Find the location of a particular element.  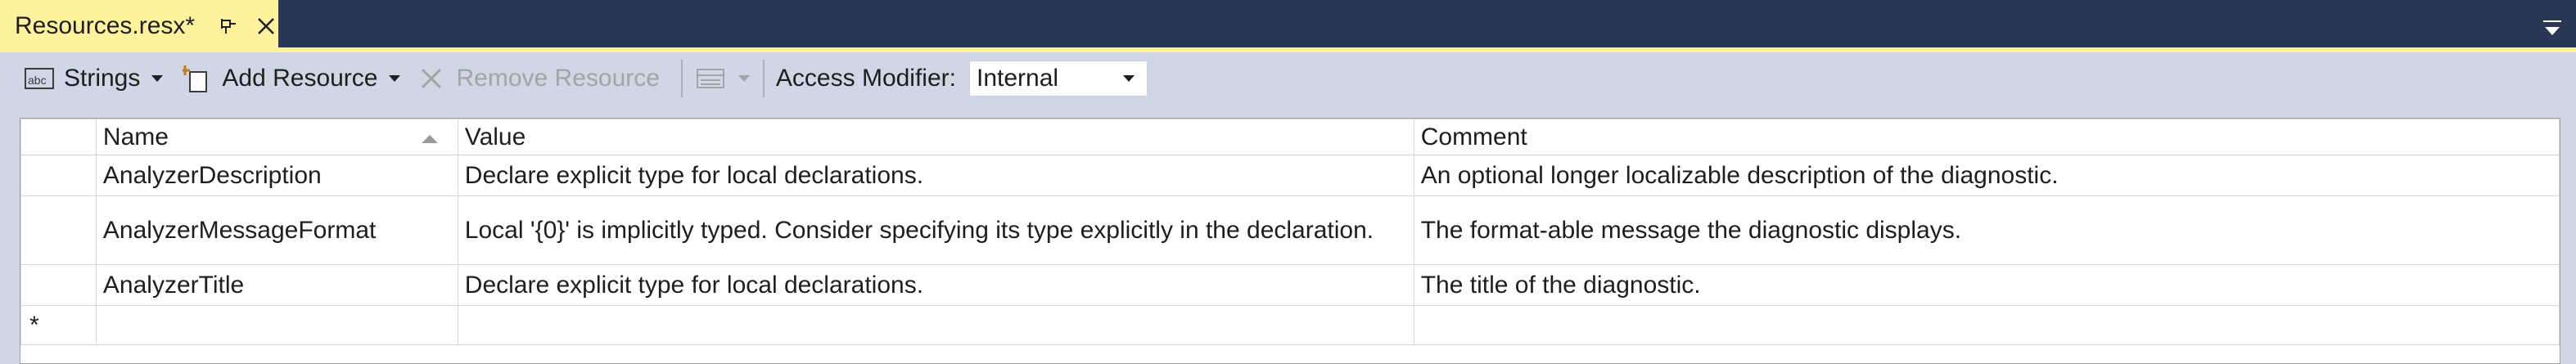

tab-overflow-chevron-down-icon is located at coordinates (2552, 29).